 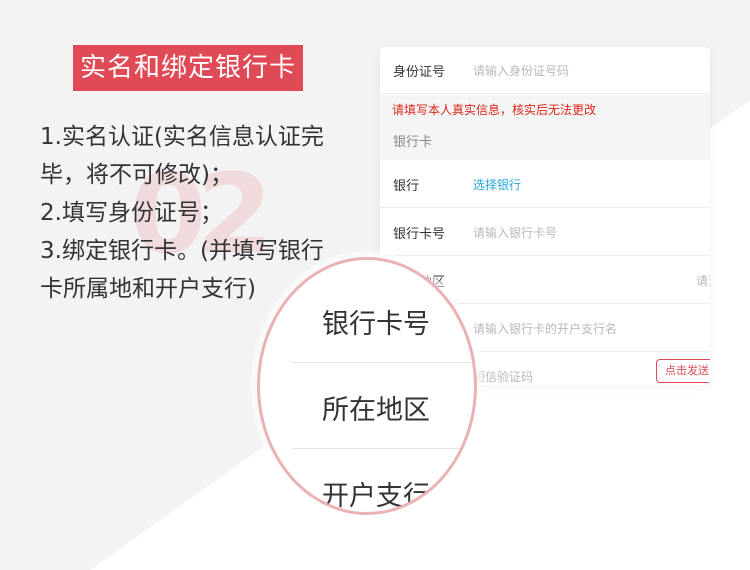 What do you see at coordinates (521, 70) in the screenshot?
I see `id-number-input: 请输入身份证号码` at bounding box center [521, 70].